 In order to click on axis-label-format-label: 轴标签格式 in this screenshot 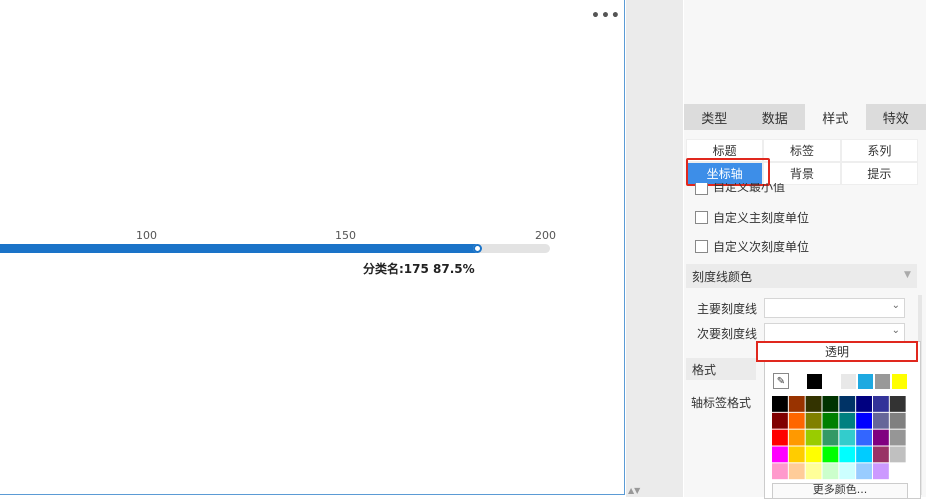, I will do `click(721, 402)`.